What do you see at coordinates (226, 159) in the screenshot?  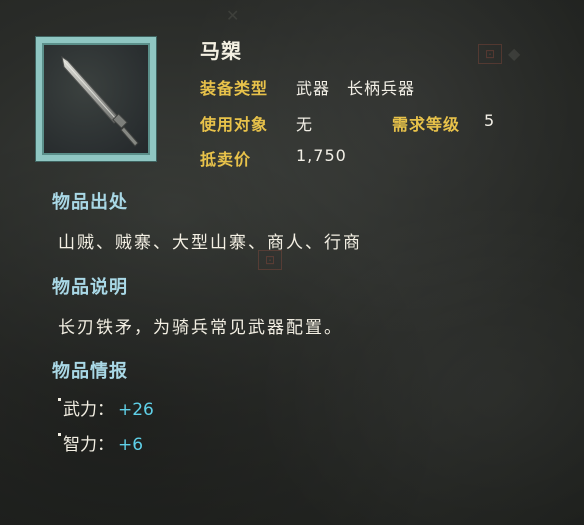 I see `price-label: 抵卖价` at bounding box center [226, 159].